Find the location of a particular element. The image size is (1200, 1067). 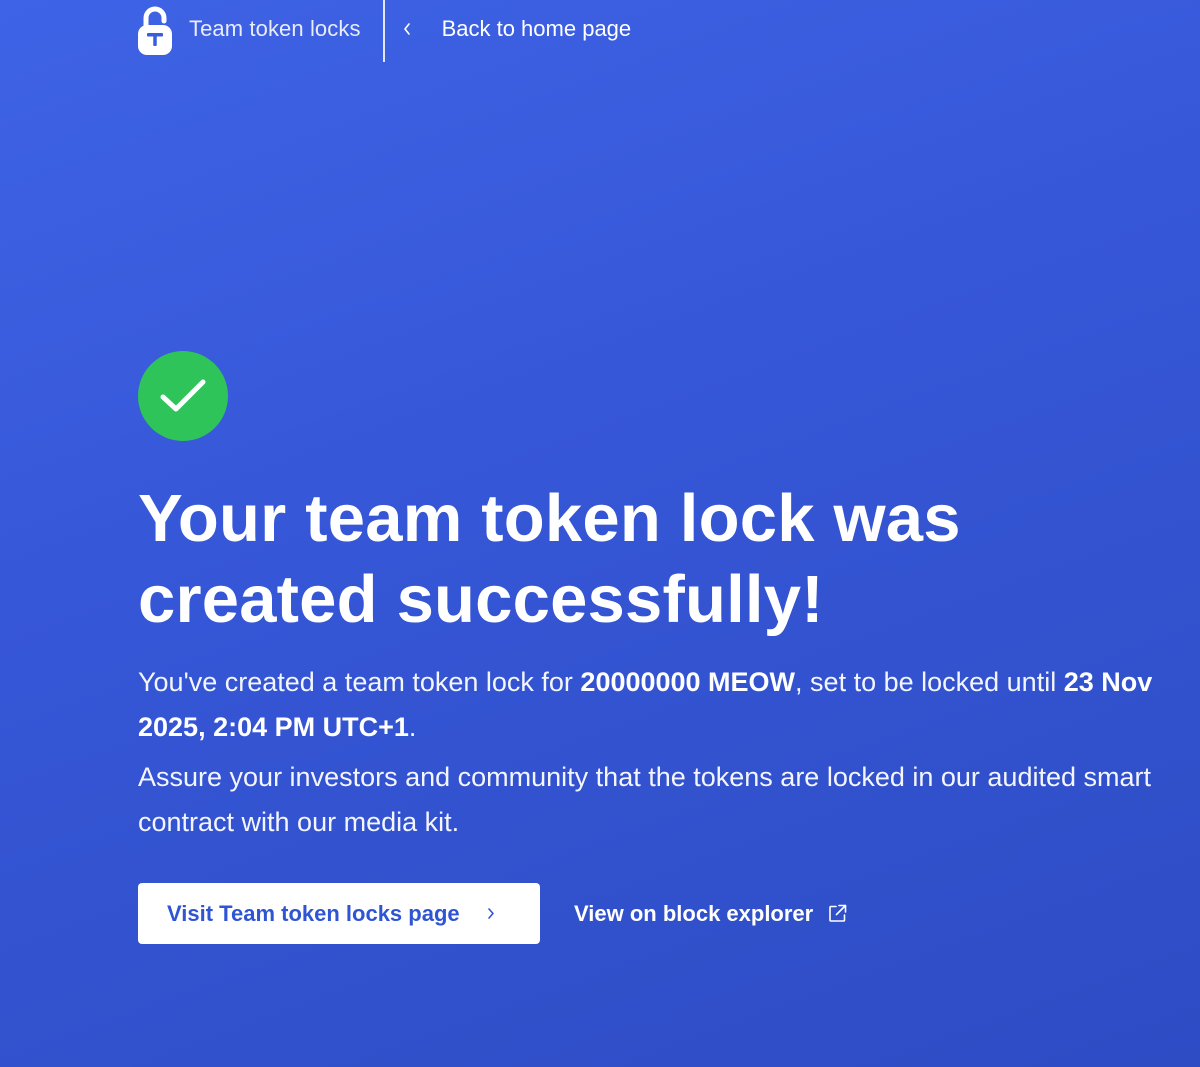

chevron-right-icon is located at coordinates (490, 913).